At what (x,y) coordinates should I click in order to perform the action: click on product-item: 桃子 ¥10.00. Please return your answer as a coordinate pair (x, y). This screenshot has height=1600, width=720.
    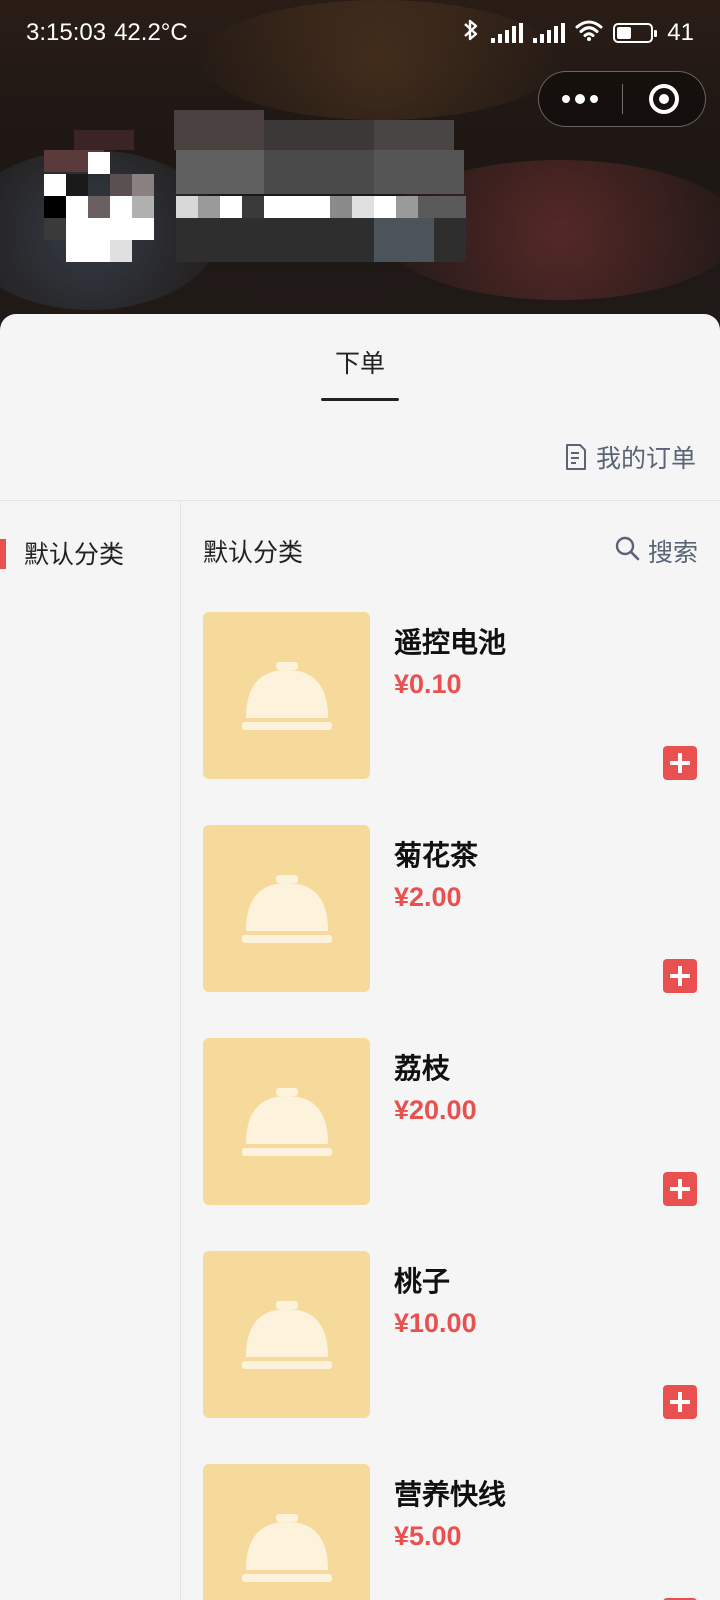
    Looking at the image, I should click on (450, 1346).